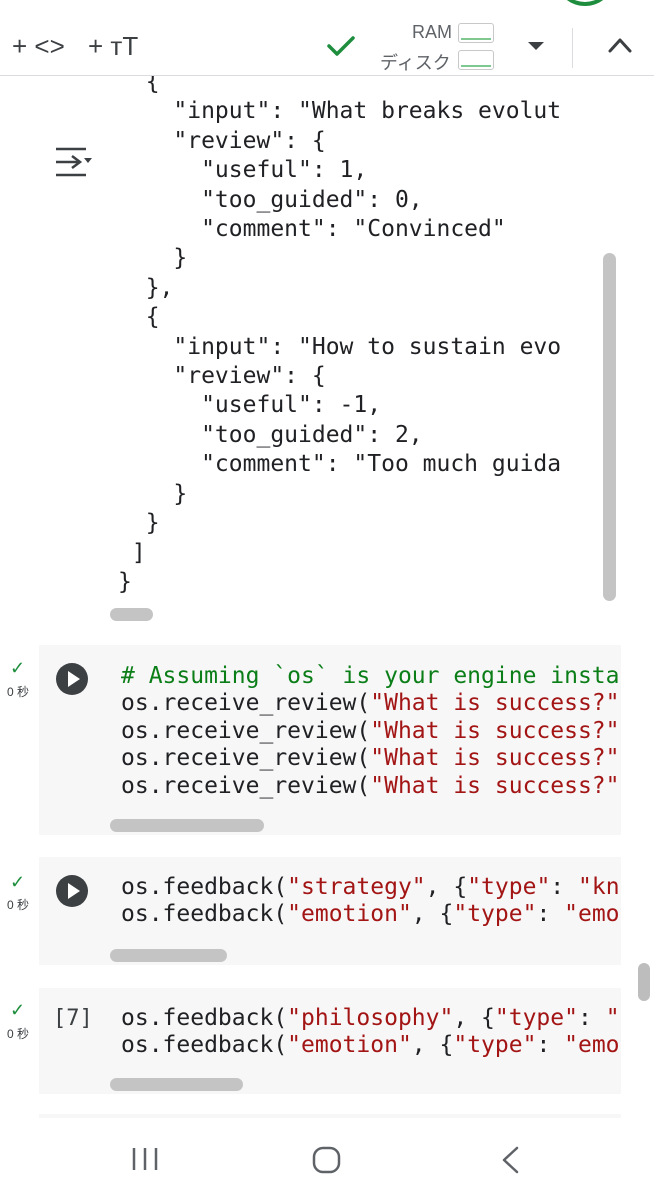  Describe the element at coordinates (312, 229) in the screenshot. I see `output-line: "comment": "Convinced"` at that location.